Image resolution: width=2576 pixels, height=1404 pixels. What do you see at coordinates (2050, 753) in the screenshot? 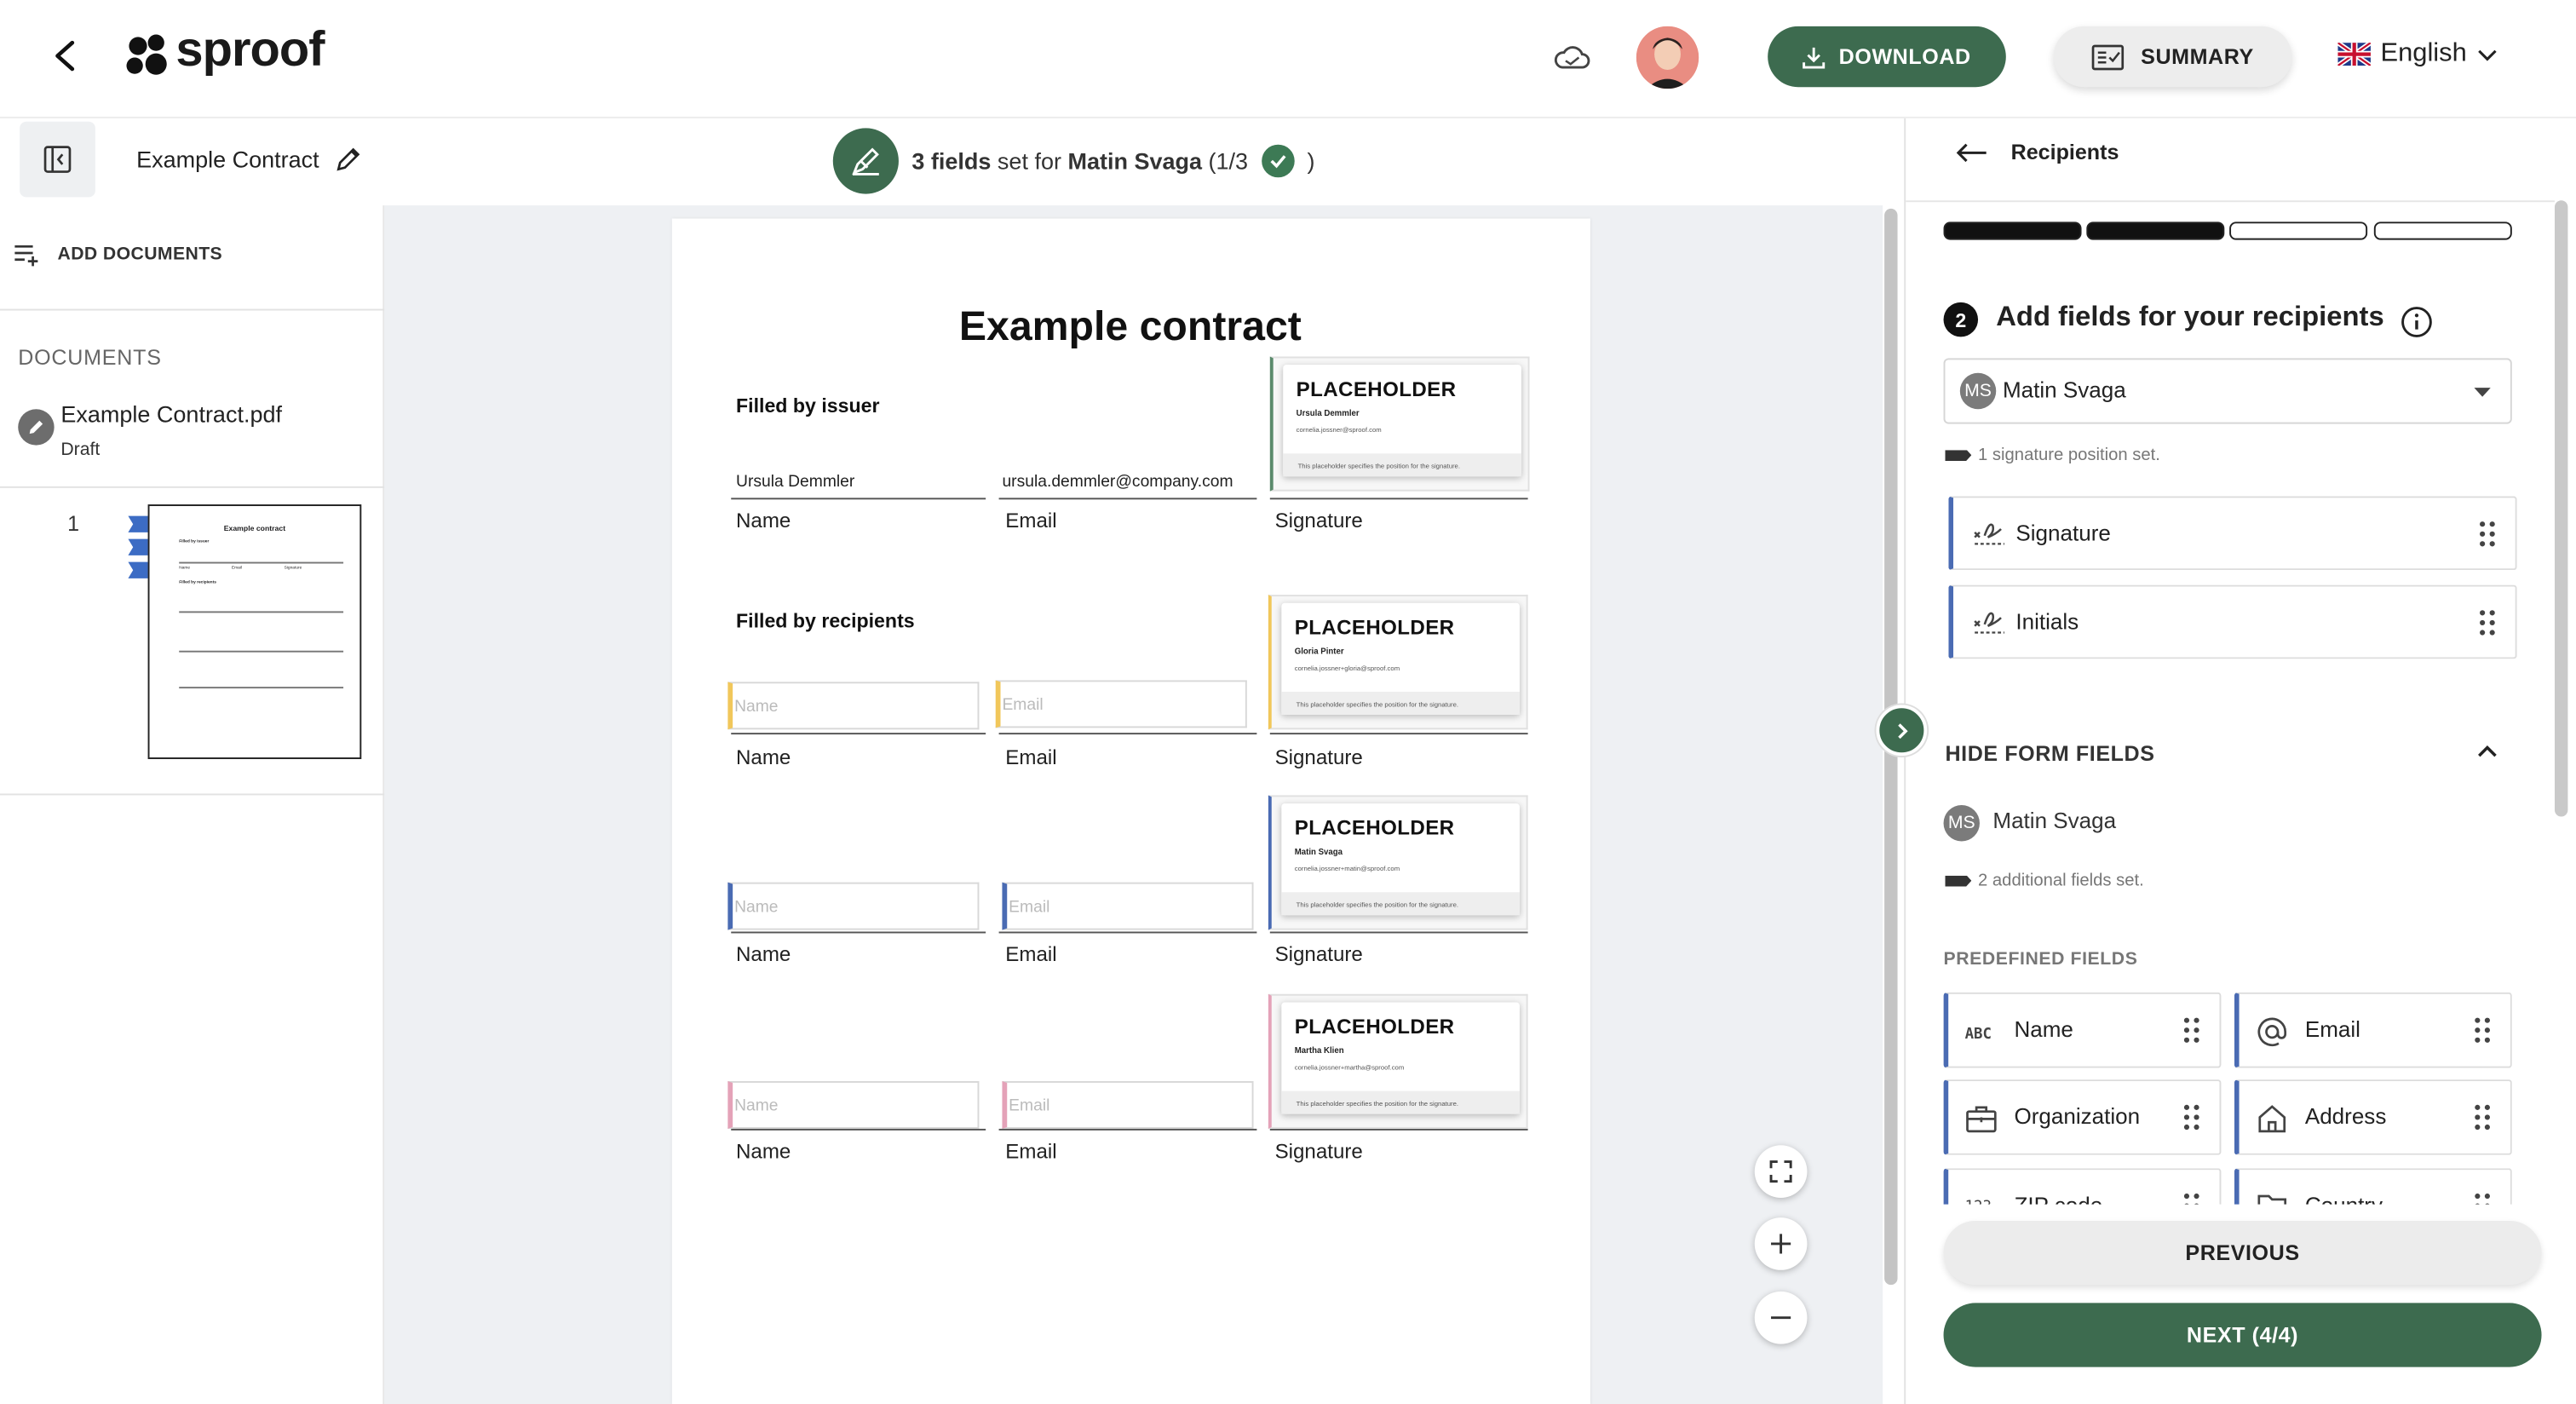
I see `hide-form-fields-toggle: HIDE FORM FIELDS` at bounding box center [2050, 753].